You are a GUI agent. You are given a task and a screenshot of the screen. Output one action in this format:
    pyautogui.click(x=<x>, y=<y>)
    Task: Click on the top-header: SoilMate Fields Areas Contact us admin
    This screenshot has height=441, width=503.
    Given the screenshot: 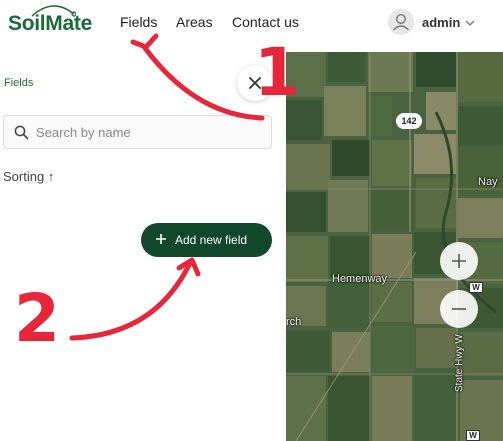 What is the action you would take?
    pyautogui.click(x=251, y=23)
    